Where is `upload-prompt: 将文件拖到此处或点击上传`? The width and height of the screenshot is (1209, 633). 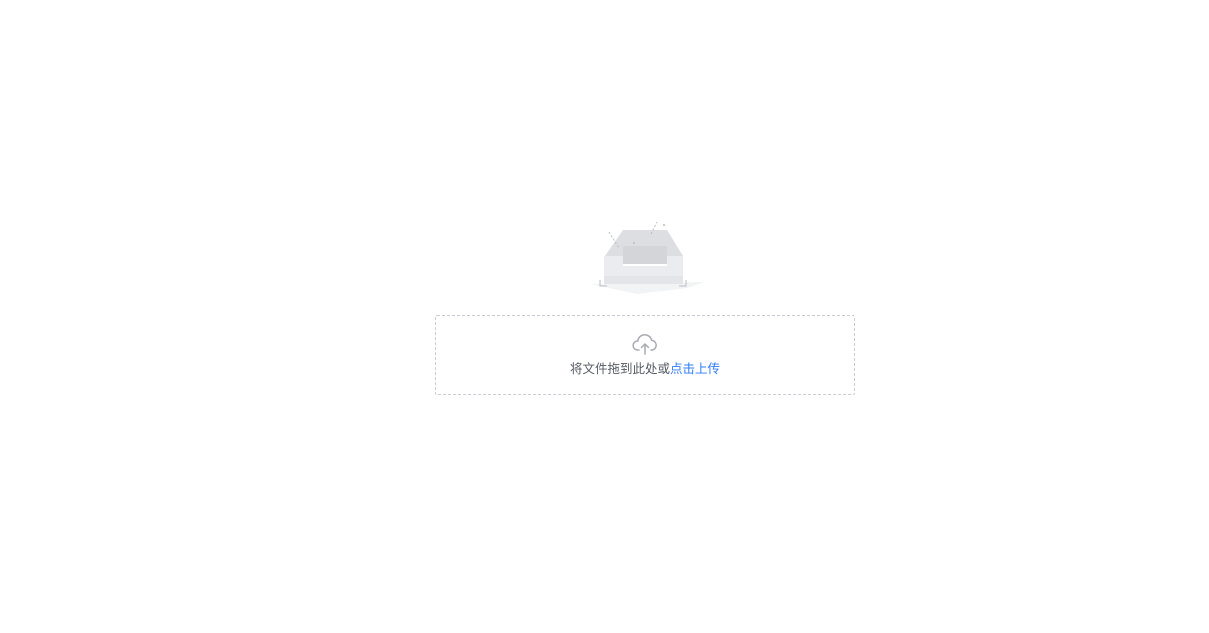
upload-prompt: 将文件拖到此处或点击上传 is located at coordinates (645, 369).